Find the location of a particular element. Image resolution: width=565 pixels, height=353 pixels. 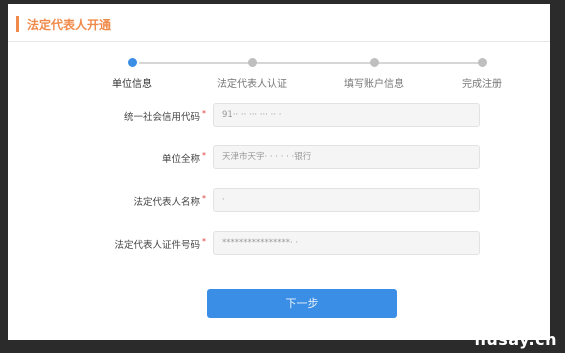

row-unit-name: 单位全称 * 天津市天宇· · · · · ·银行 is located at coordinates (295, 158).